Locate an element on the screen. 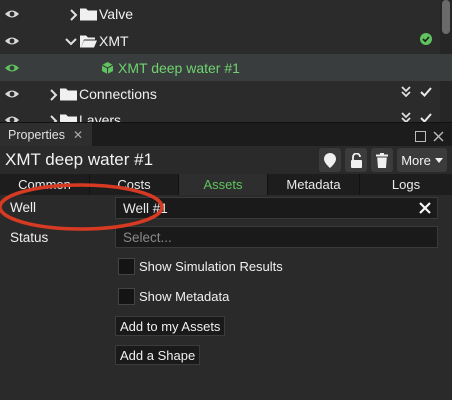 Image resolution: width=452 pixels, height=400 pixels. tree-label-xmt-deep-water: XMT deep water #1 is located at coordinates (179, 67).